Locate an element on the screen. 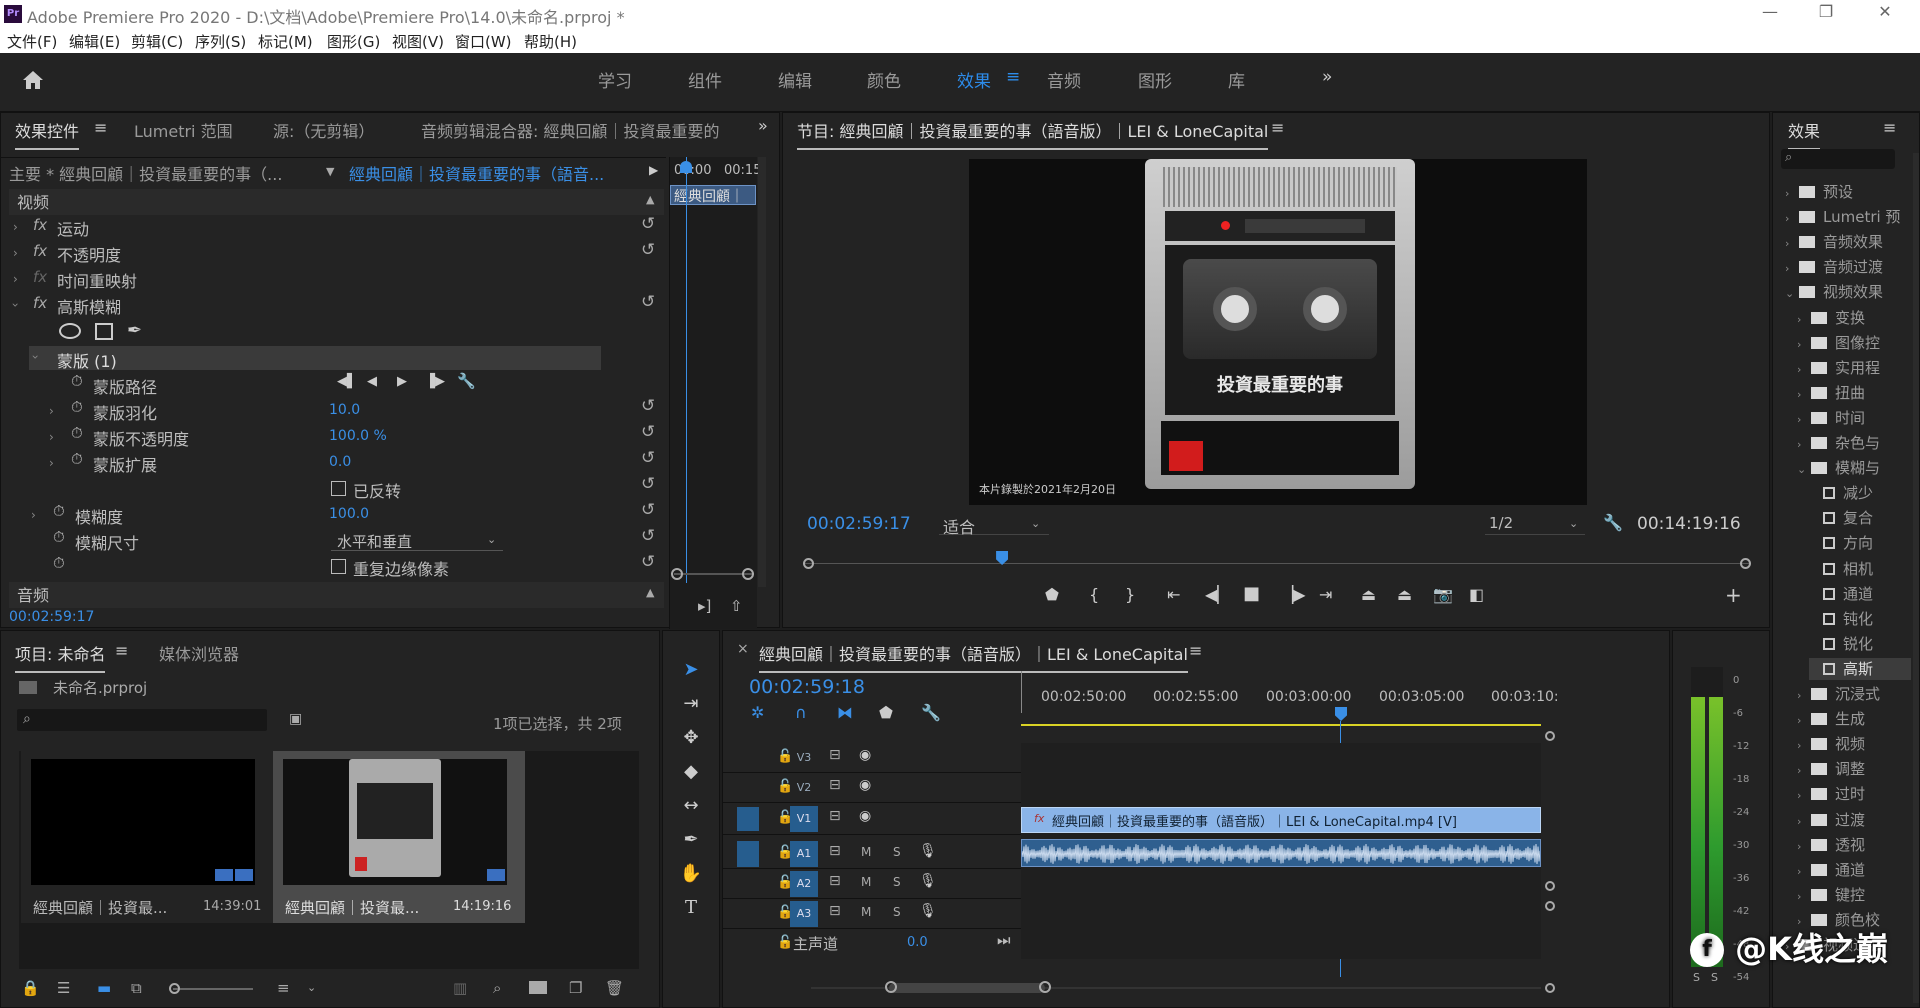 The image size is (1920, 1008). tab-audio-clip-mixer: 音频剪辑混合器: 經典回顧｜投資最重要的 is located at coordinates (570, 130).